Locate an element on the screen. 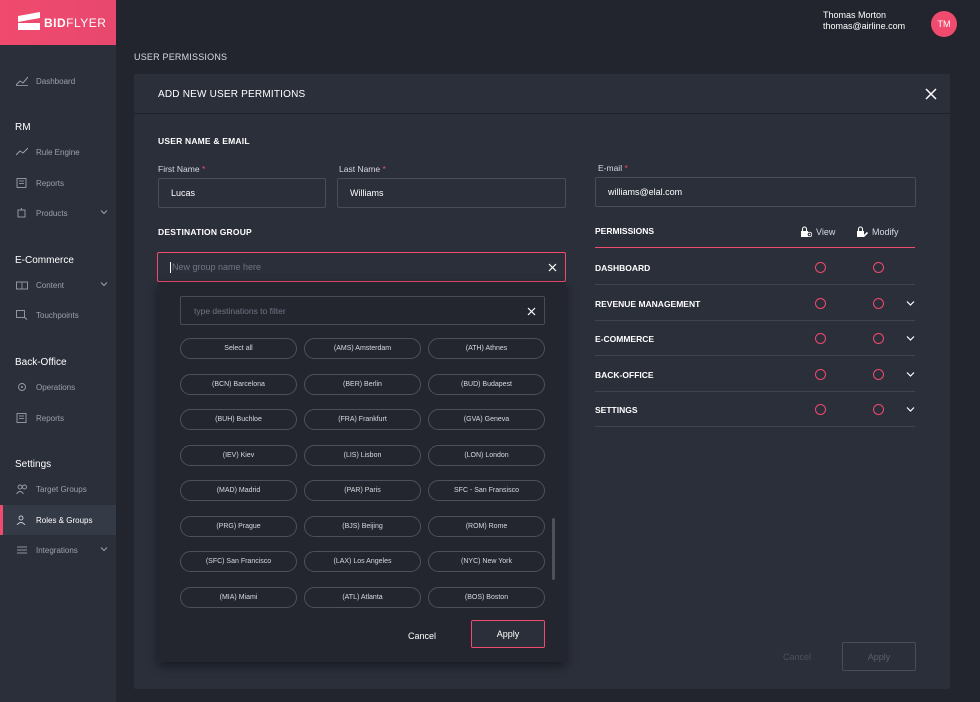  sidebar-item-label: Rule Engine is located at coordinates (58, 152).